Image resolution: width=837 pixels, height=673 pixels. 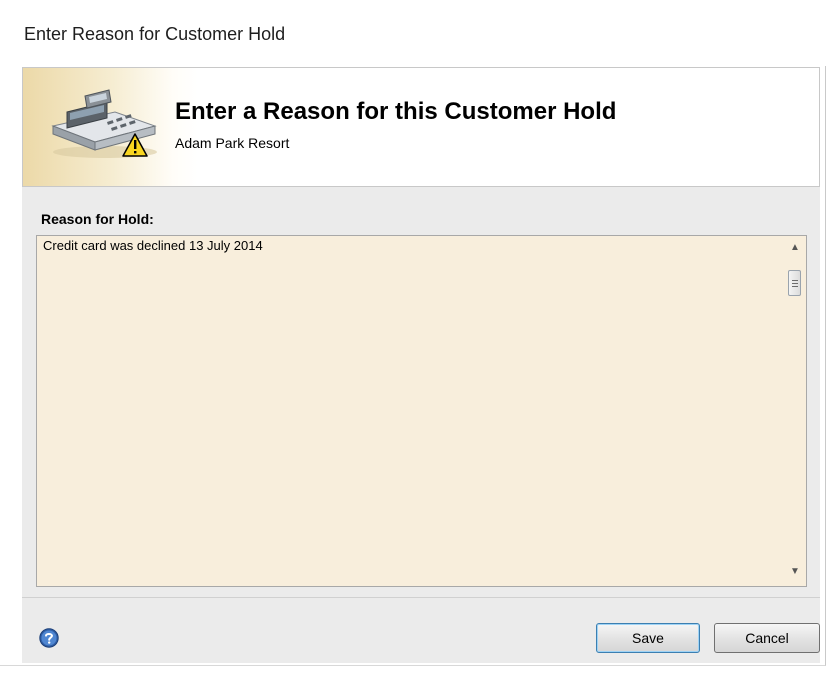 What do you see at coordinates (396, 111) in the screenshot?
I see `header-title: Enter a Reason for this Customer Hold` at bounding box center [396, 111].